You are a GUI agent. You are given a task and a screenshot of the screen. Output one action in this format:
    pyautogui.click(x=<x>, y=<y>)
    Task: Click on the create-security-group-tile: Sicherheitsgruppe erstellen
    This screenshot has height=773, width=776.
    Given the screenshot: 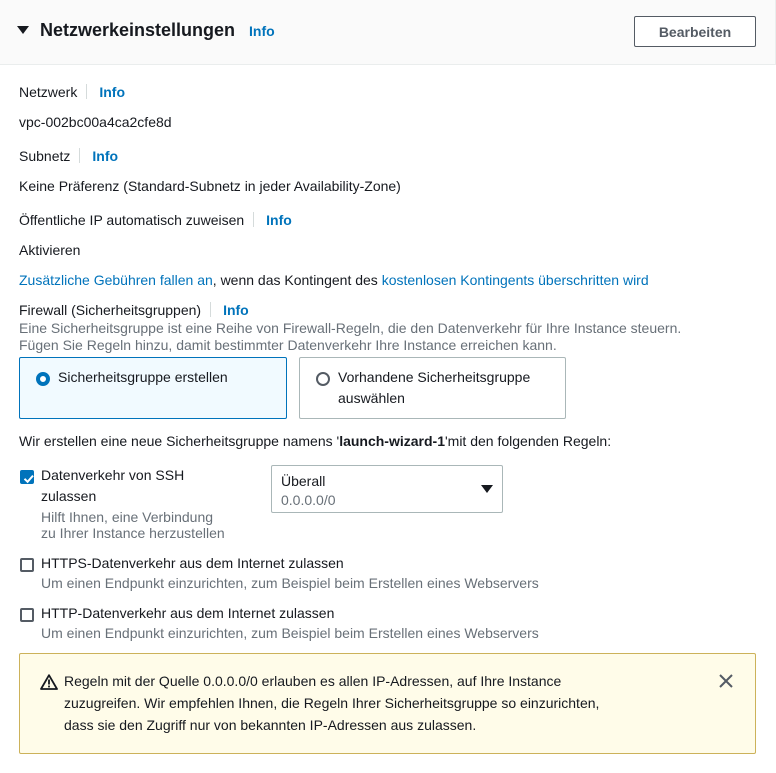 What is the action you would take?
    pyautogui.click(x=153, y=388)
    